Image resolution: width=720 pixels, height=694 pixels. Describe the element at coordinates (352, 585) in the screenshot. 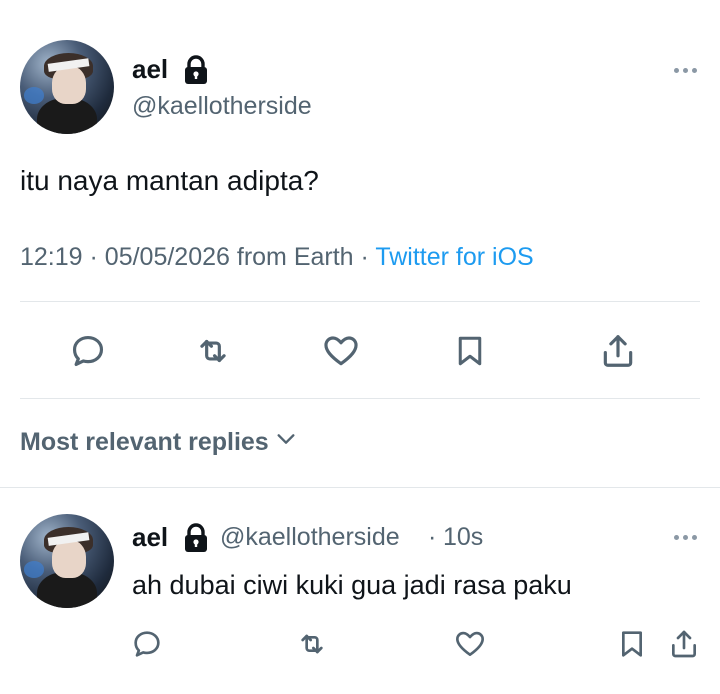

I see `reply-text: ah dubai ciwi kuki gua jadi rasa paku` at that location.